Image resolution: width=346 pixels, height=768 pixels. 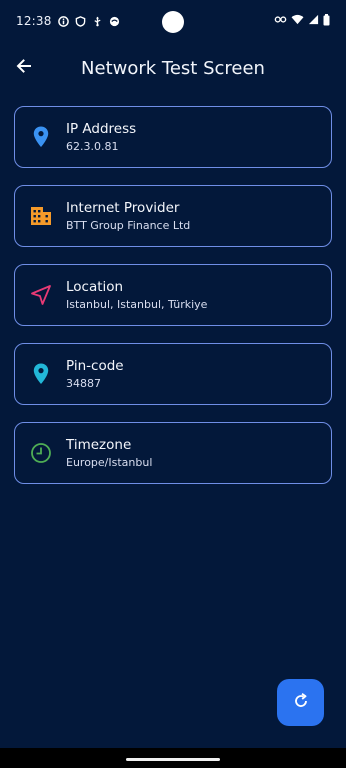 I want to click on page-title: Network Test Screen, so click(x=173, y=68).